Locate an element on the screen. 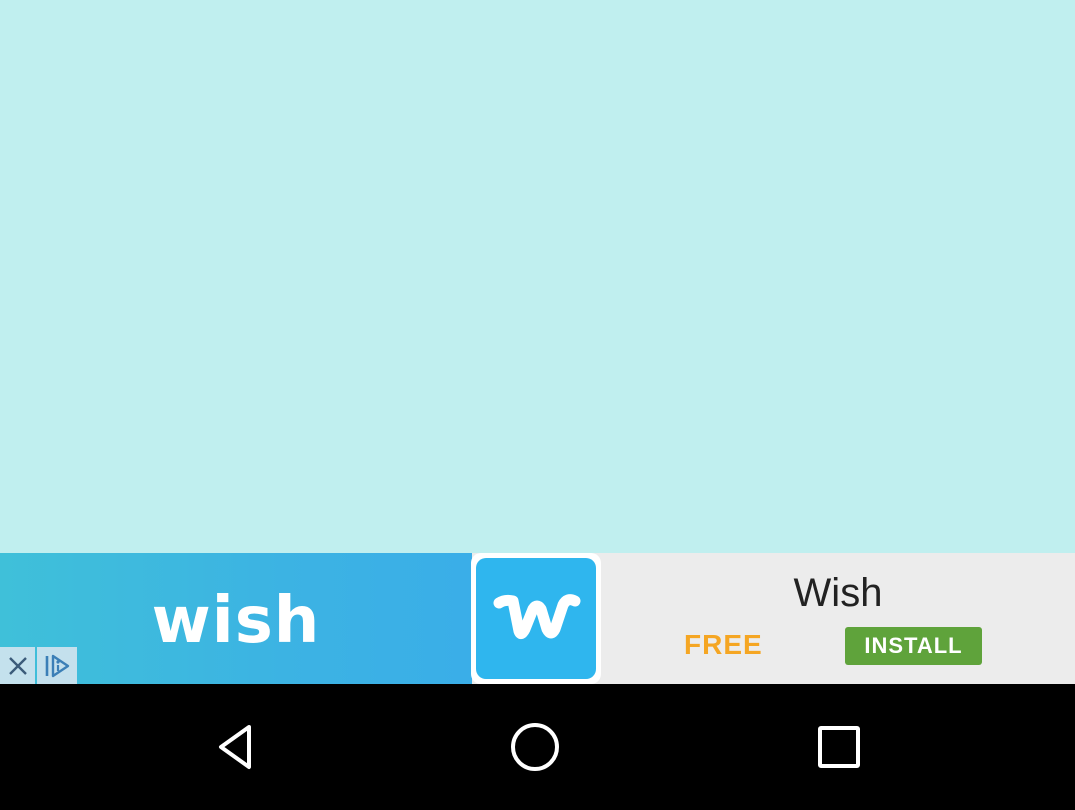 This screenshot has height=810, width=1075. home-button is located at coordinates (535, 747).